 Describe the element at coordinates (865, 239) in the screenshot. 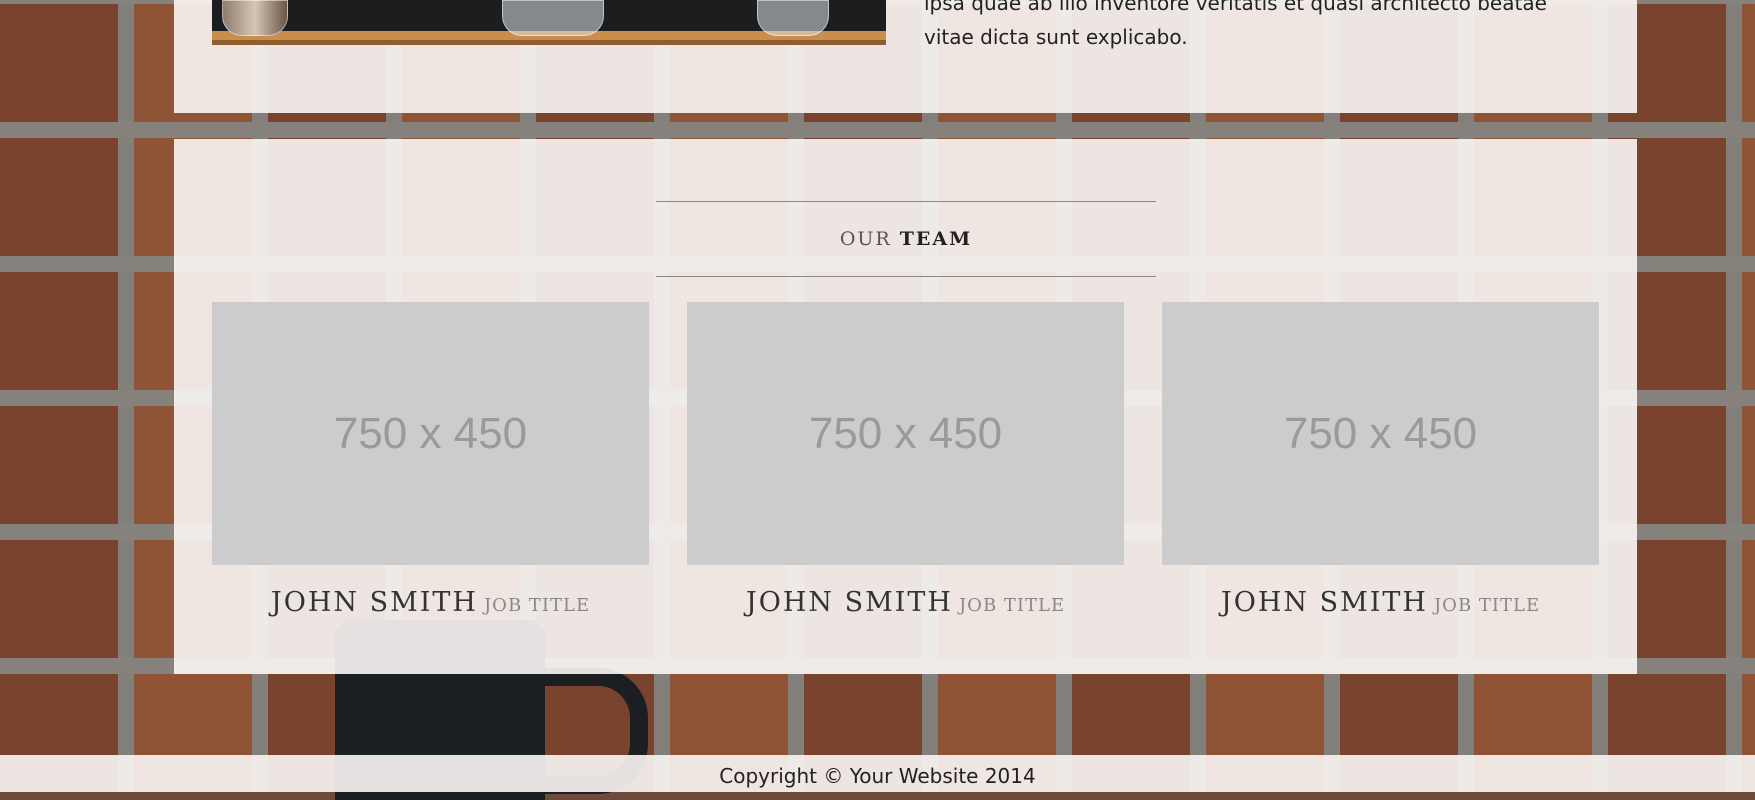

I see `team-heading-light: OUR` at that location.